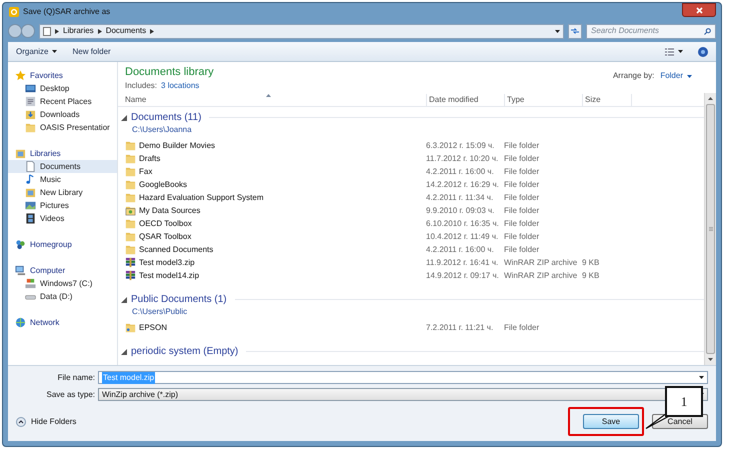  I want to click on type-cell-text: WinRAR ZIP archive, so click(541, 262).